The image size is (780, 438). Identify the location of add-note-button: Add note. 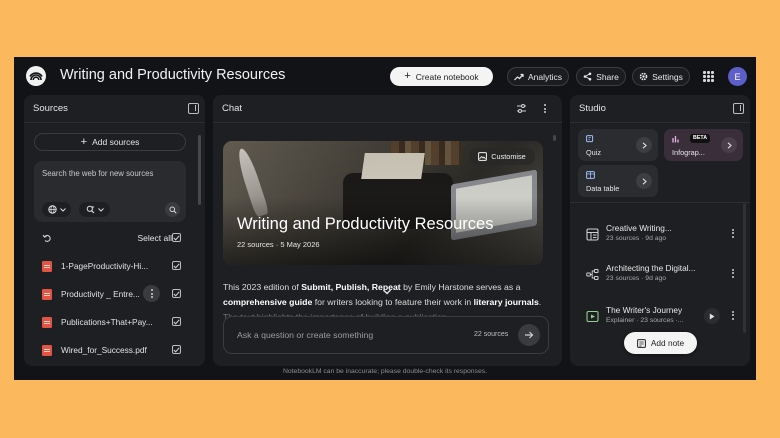
(660, 343).